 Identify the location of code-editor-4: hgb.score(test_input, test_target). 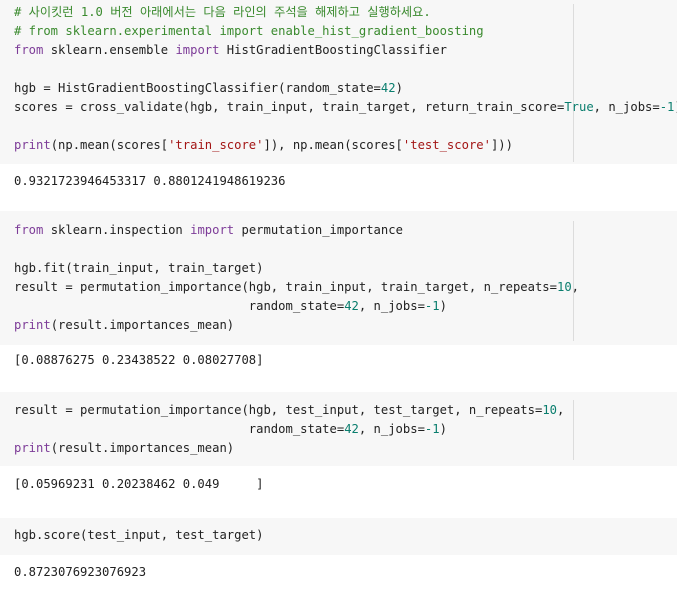
(138, 535).